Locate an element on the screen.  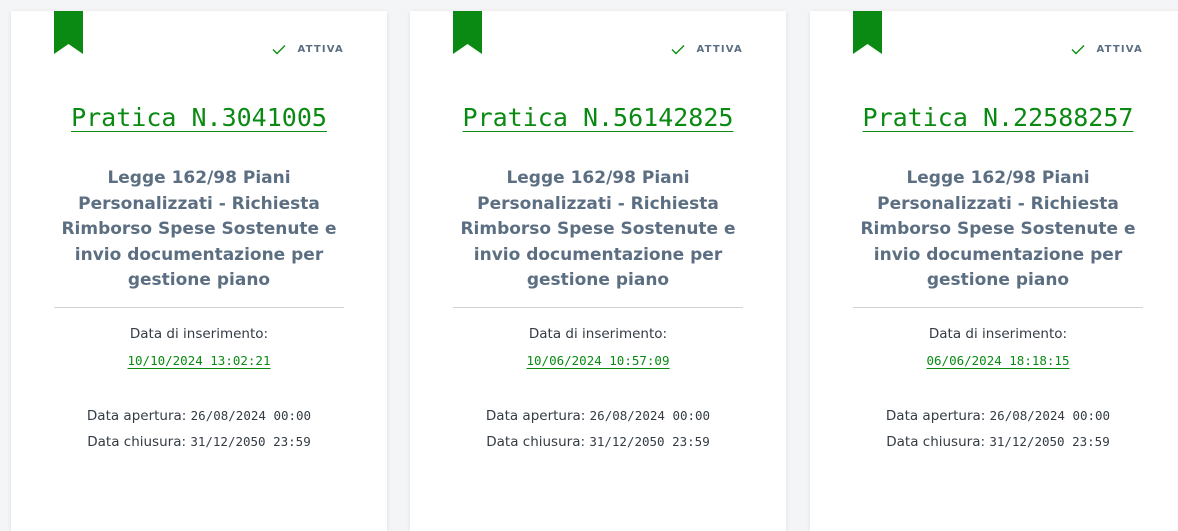
inserimento-date-link: 06/06/2024 18:18:15 is located at coordinates (994, 360).